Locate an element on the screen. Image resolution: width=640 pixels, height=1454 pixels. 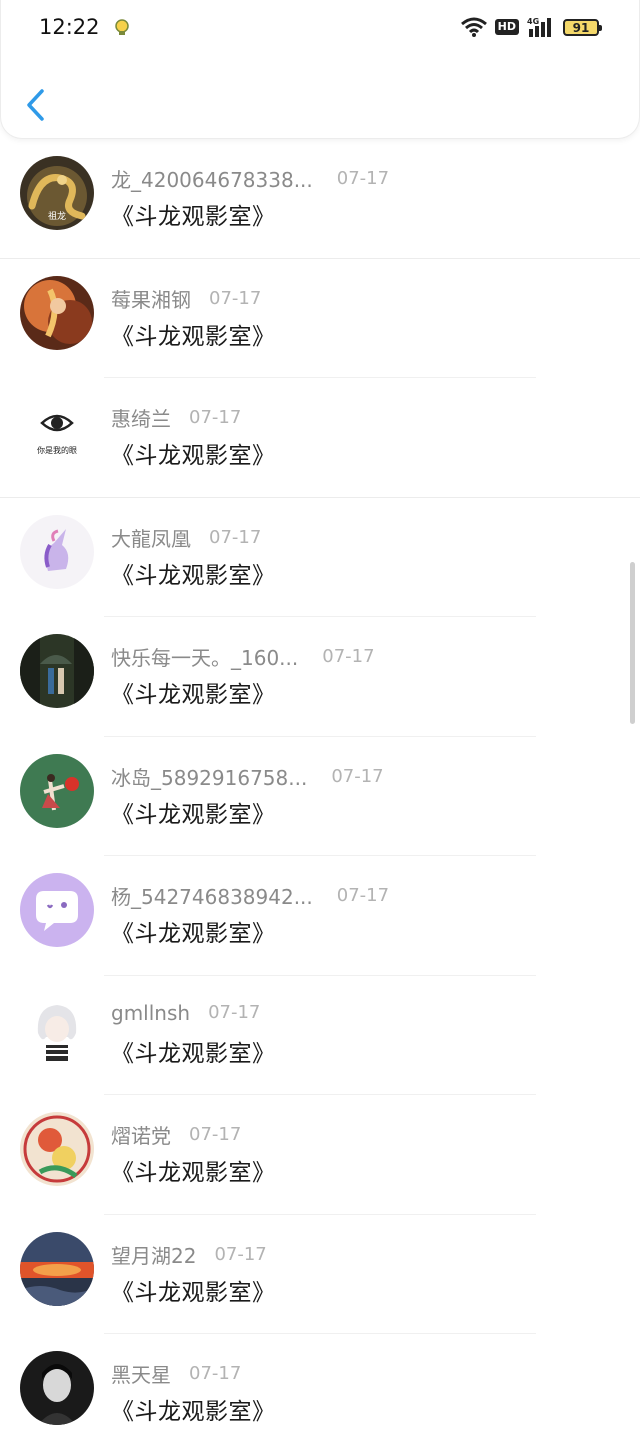
umbrella-couple-avatar is located at coordinates (57, 671).